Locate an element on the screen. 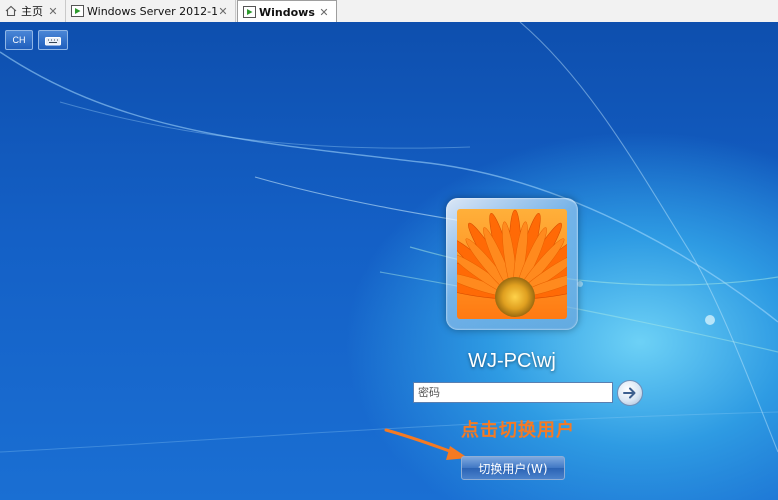  switch-user-button: 切换用户(W) is located at coordinates (513, 468).